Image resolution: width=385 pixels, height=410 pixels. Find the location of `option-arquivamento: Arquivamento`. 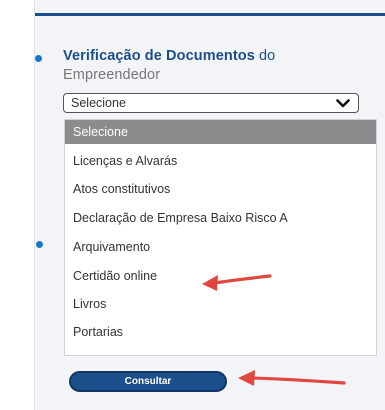

option-arquivamento: Arquivamento is located at coordinates (220, 247).